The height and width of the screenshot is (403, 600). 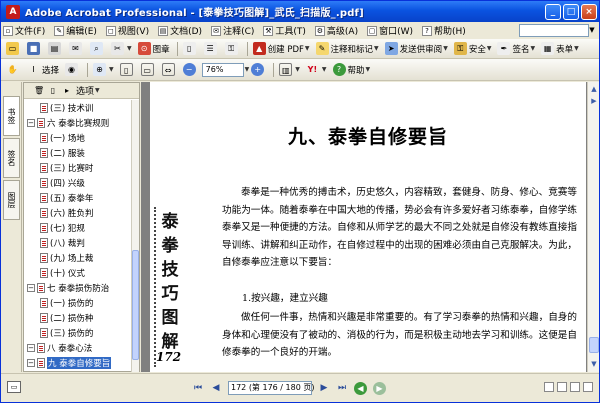 I want to click on bookmark-item: (一) 损伤的, so click(x=66, y=302).